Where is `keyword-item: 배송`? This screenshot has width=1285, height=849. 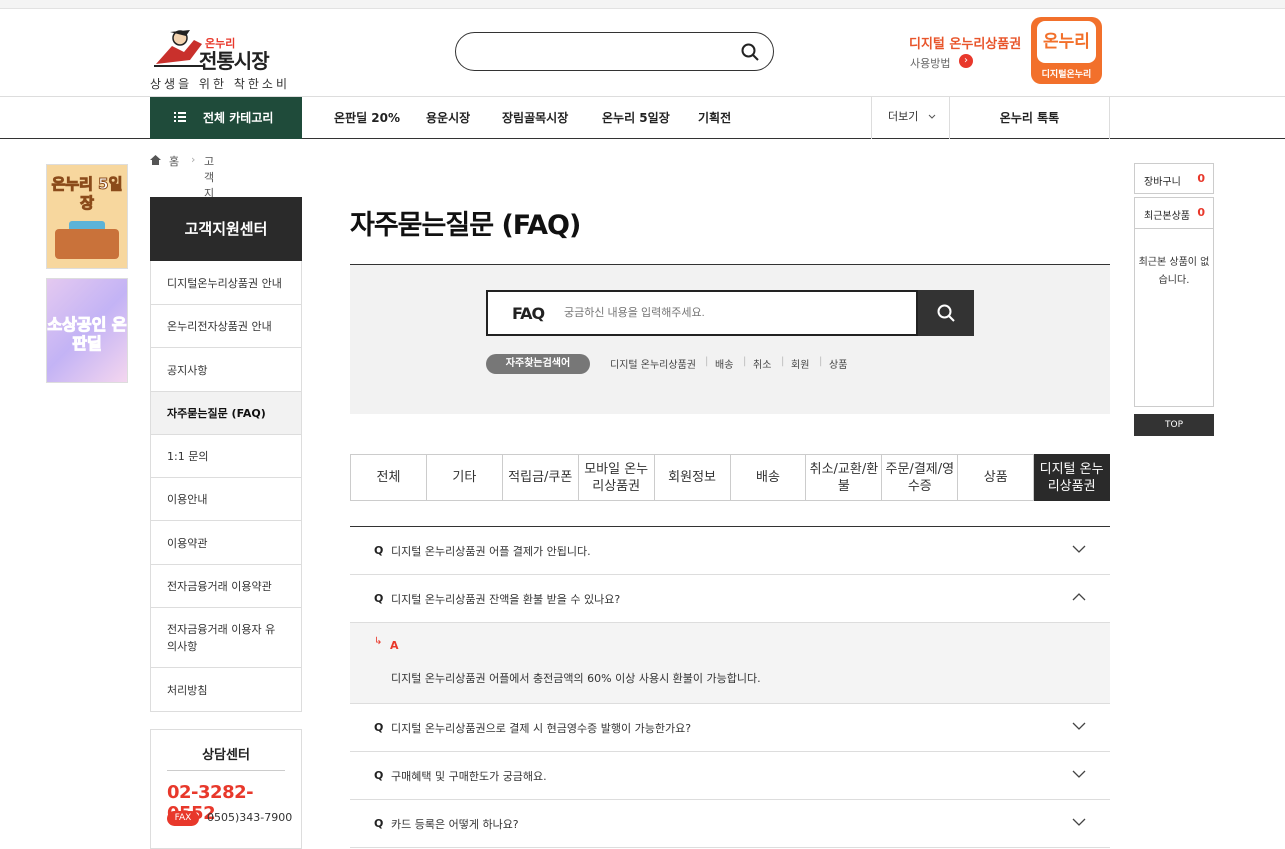
keyword-item: 배송 is located at coordinates (724, 363).